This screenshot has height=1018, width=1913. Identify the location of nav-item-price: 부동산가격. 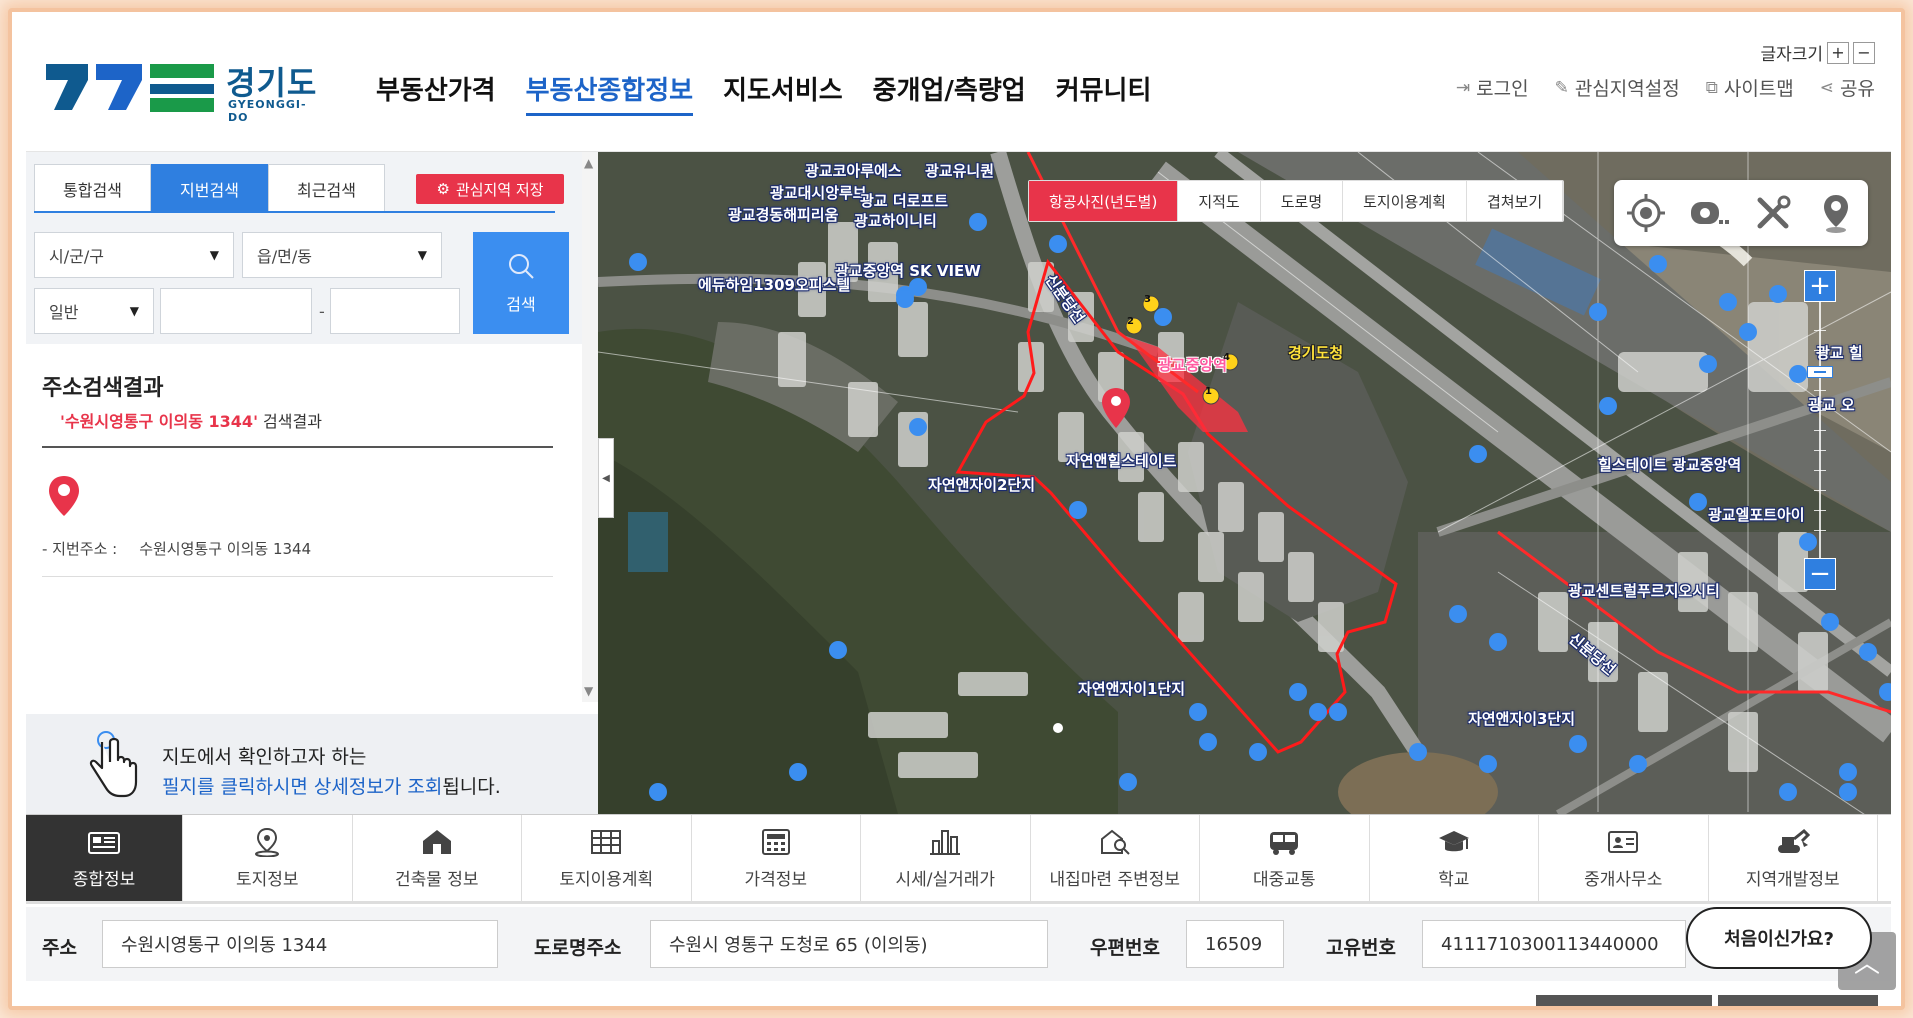
(436, 93).